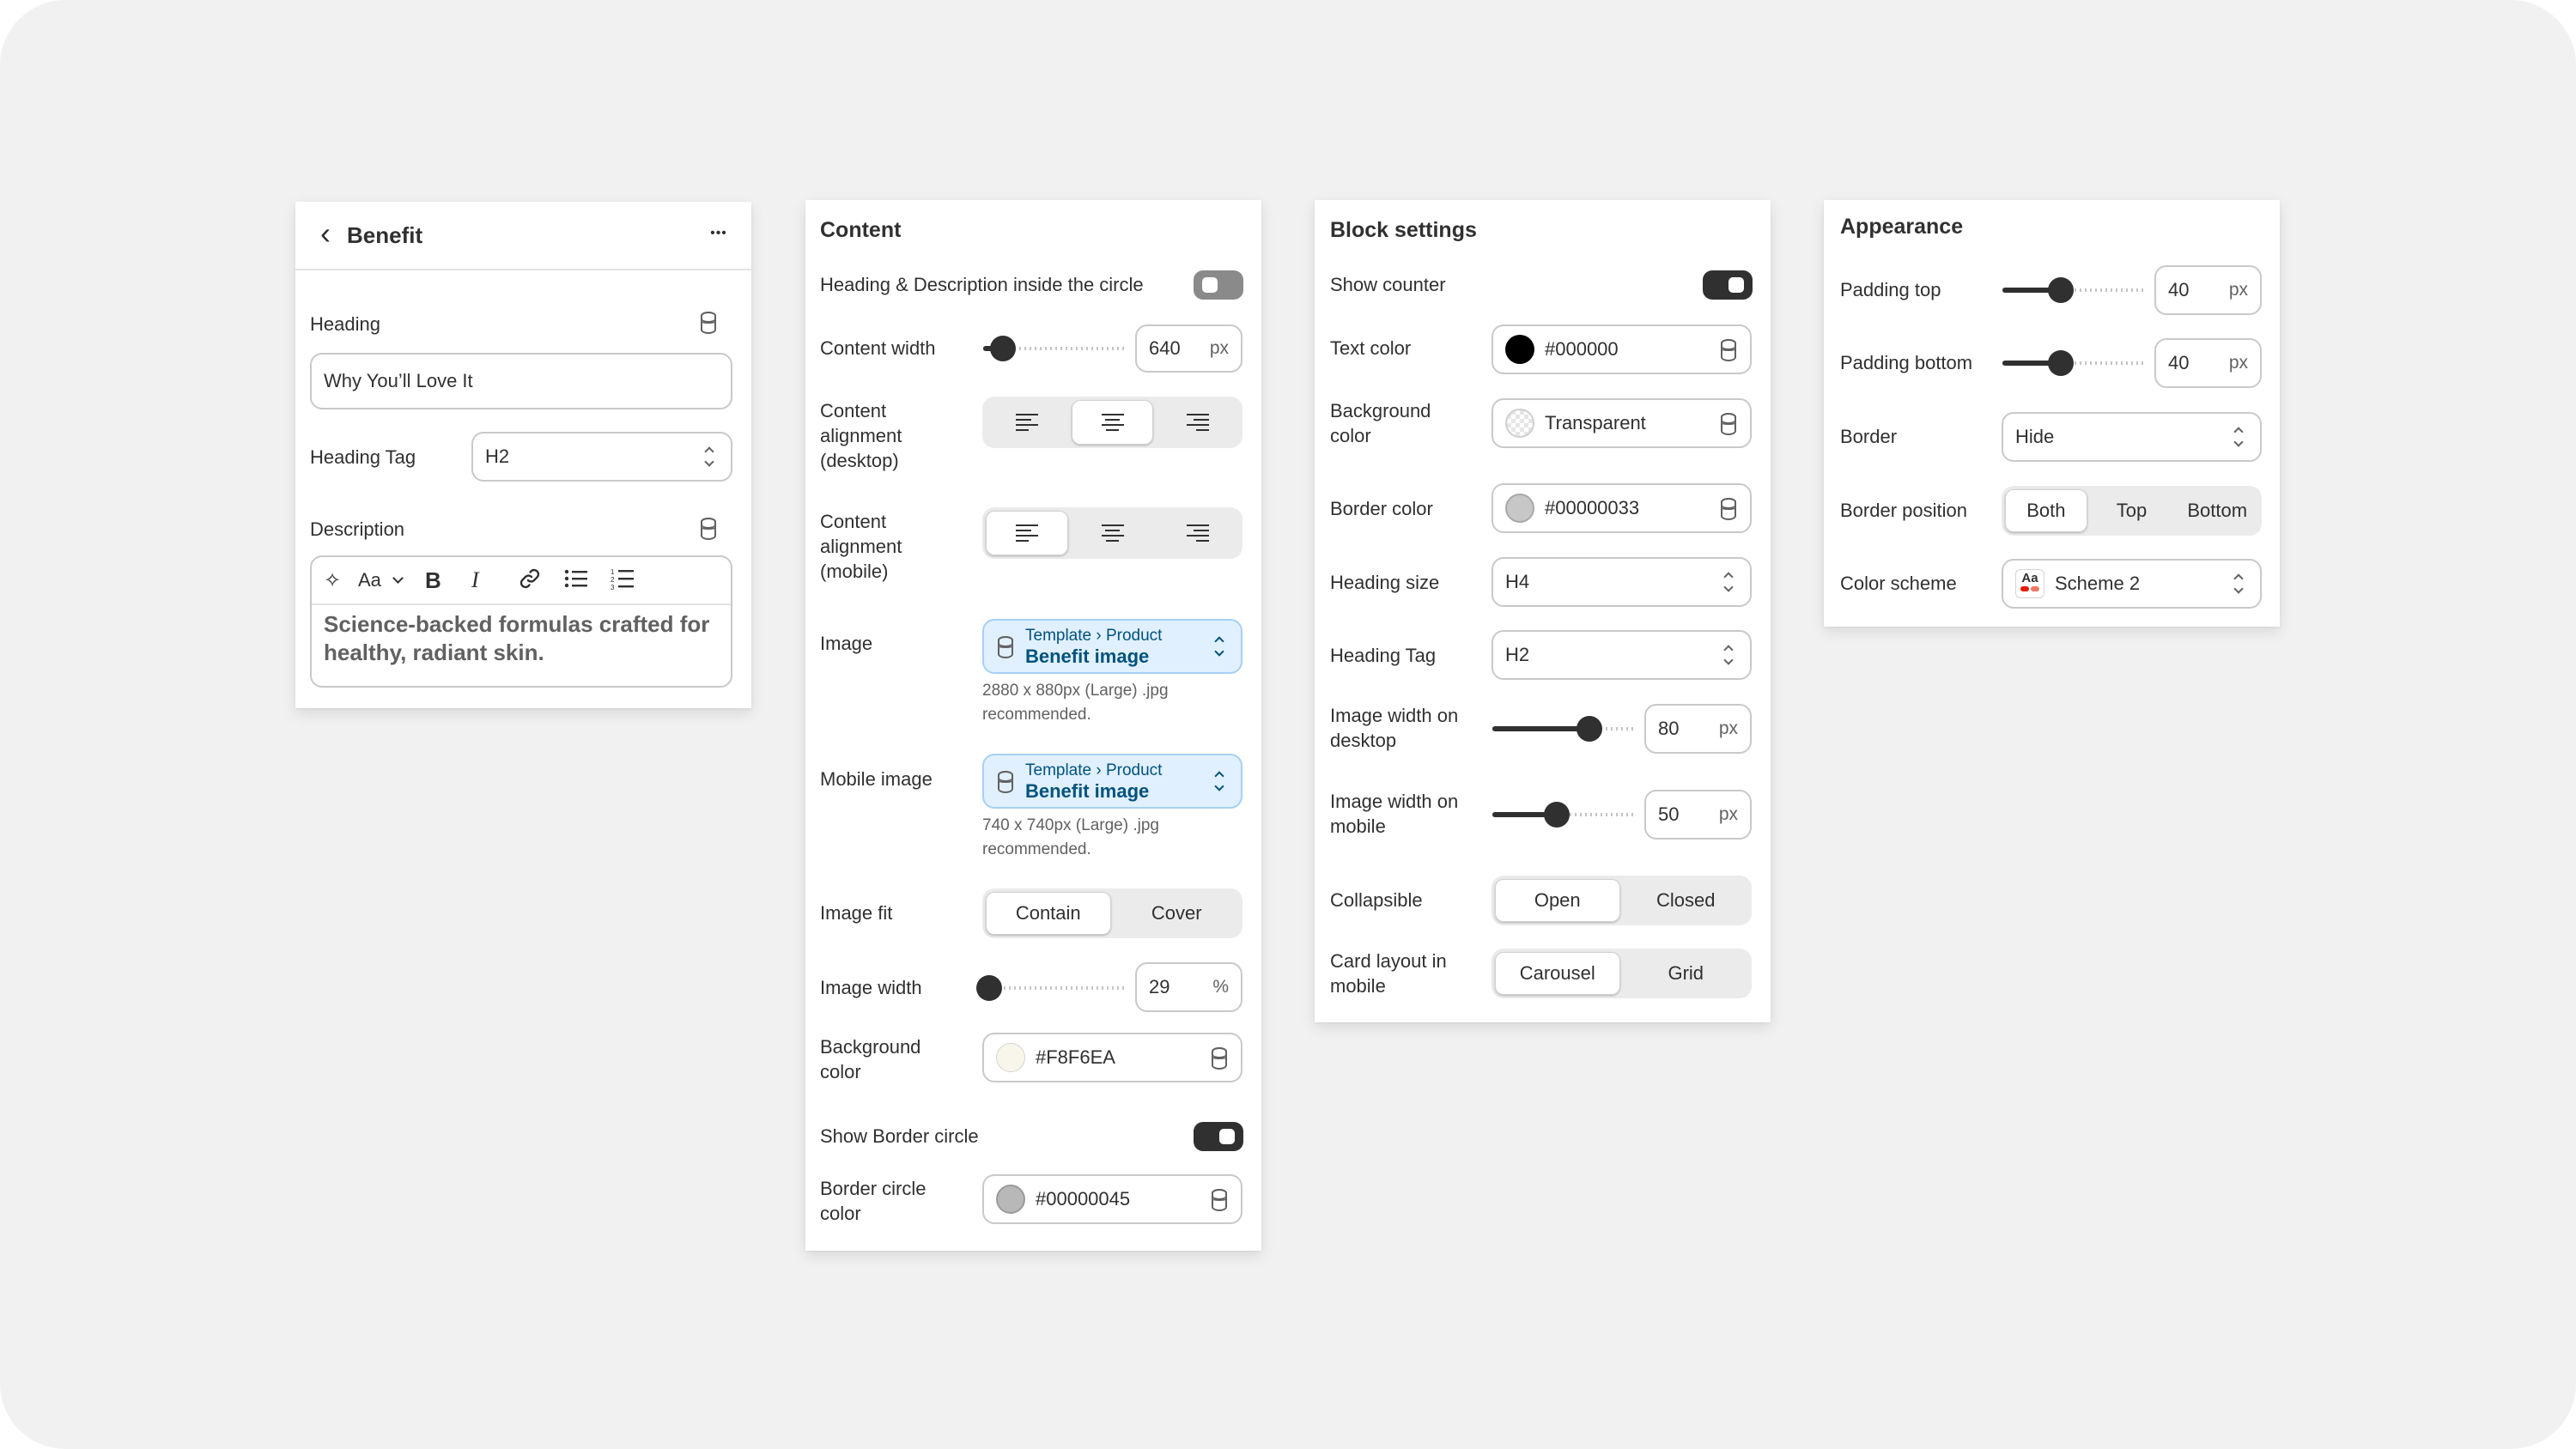  Describe the element at coordinates (1112, 1199) in the screenshot. I see `border-circle-color-picker: #00000045` at that location.